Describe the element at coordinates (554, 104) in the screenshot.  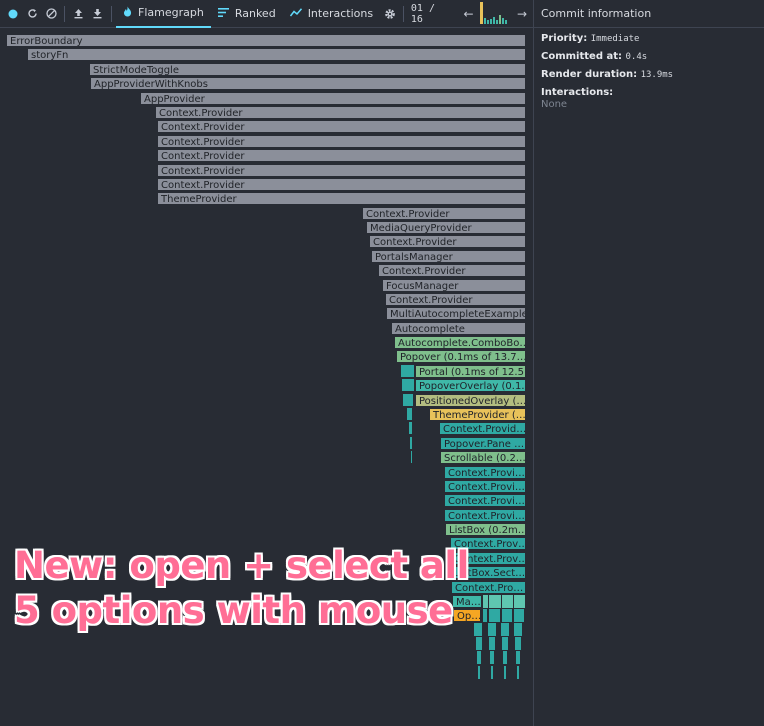
I see `interactions-value: None` at that location.